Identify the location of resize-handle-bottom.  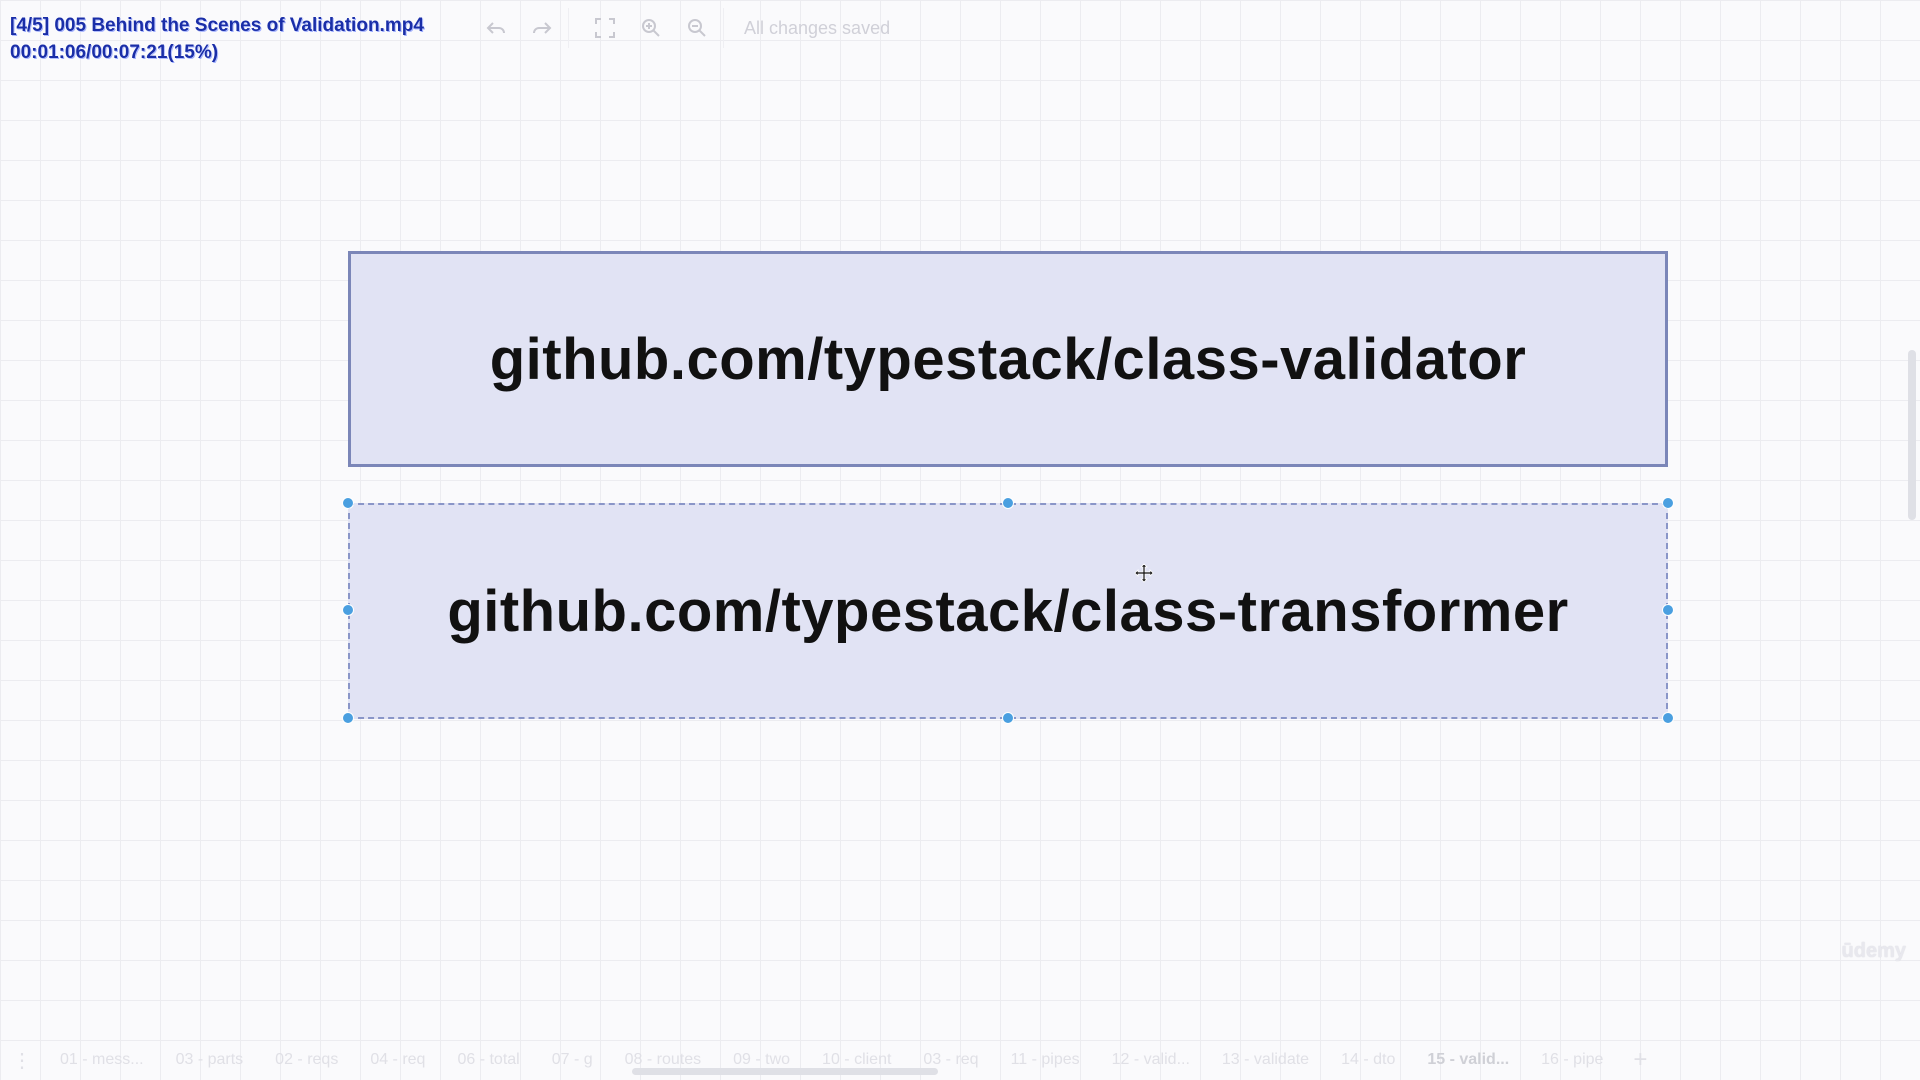
(1008, 718).